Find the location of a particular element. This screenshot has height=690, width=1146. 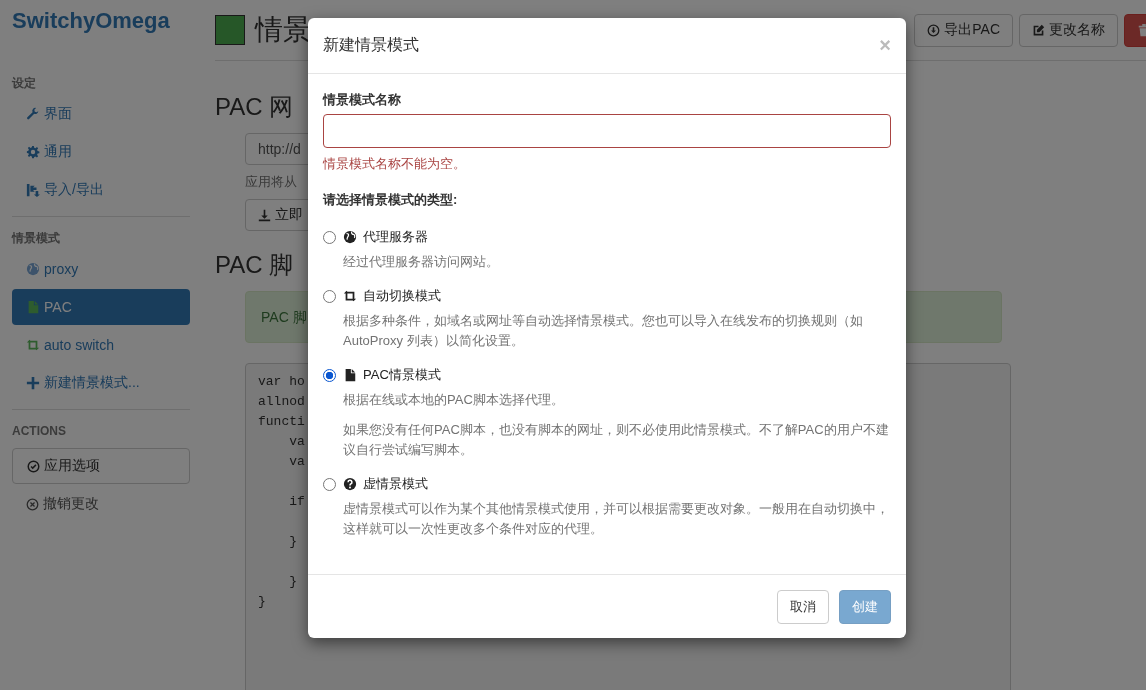

option-label: 代理服务器 is located at coordinates (395, 237).